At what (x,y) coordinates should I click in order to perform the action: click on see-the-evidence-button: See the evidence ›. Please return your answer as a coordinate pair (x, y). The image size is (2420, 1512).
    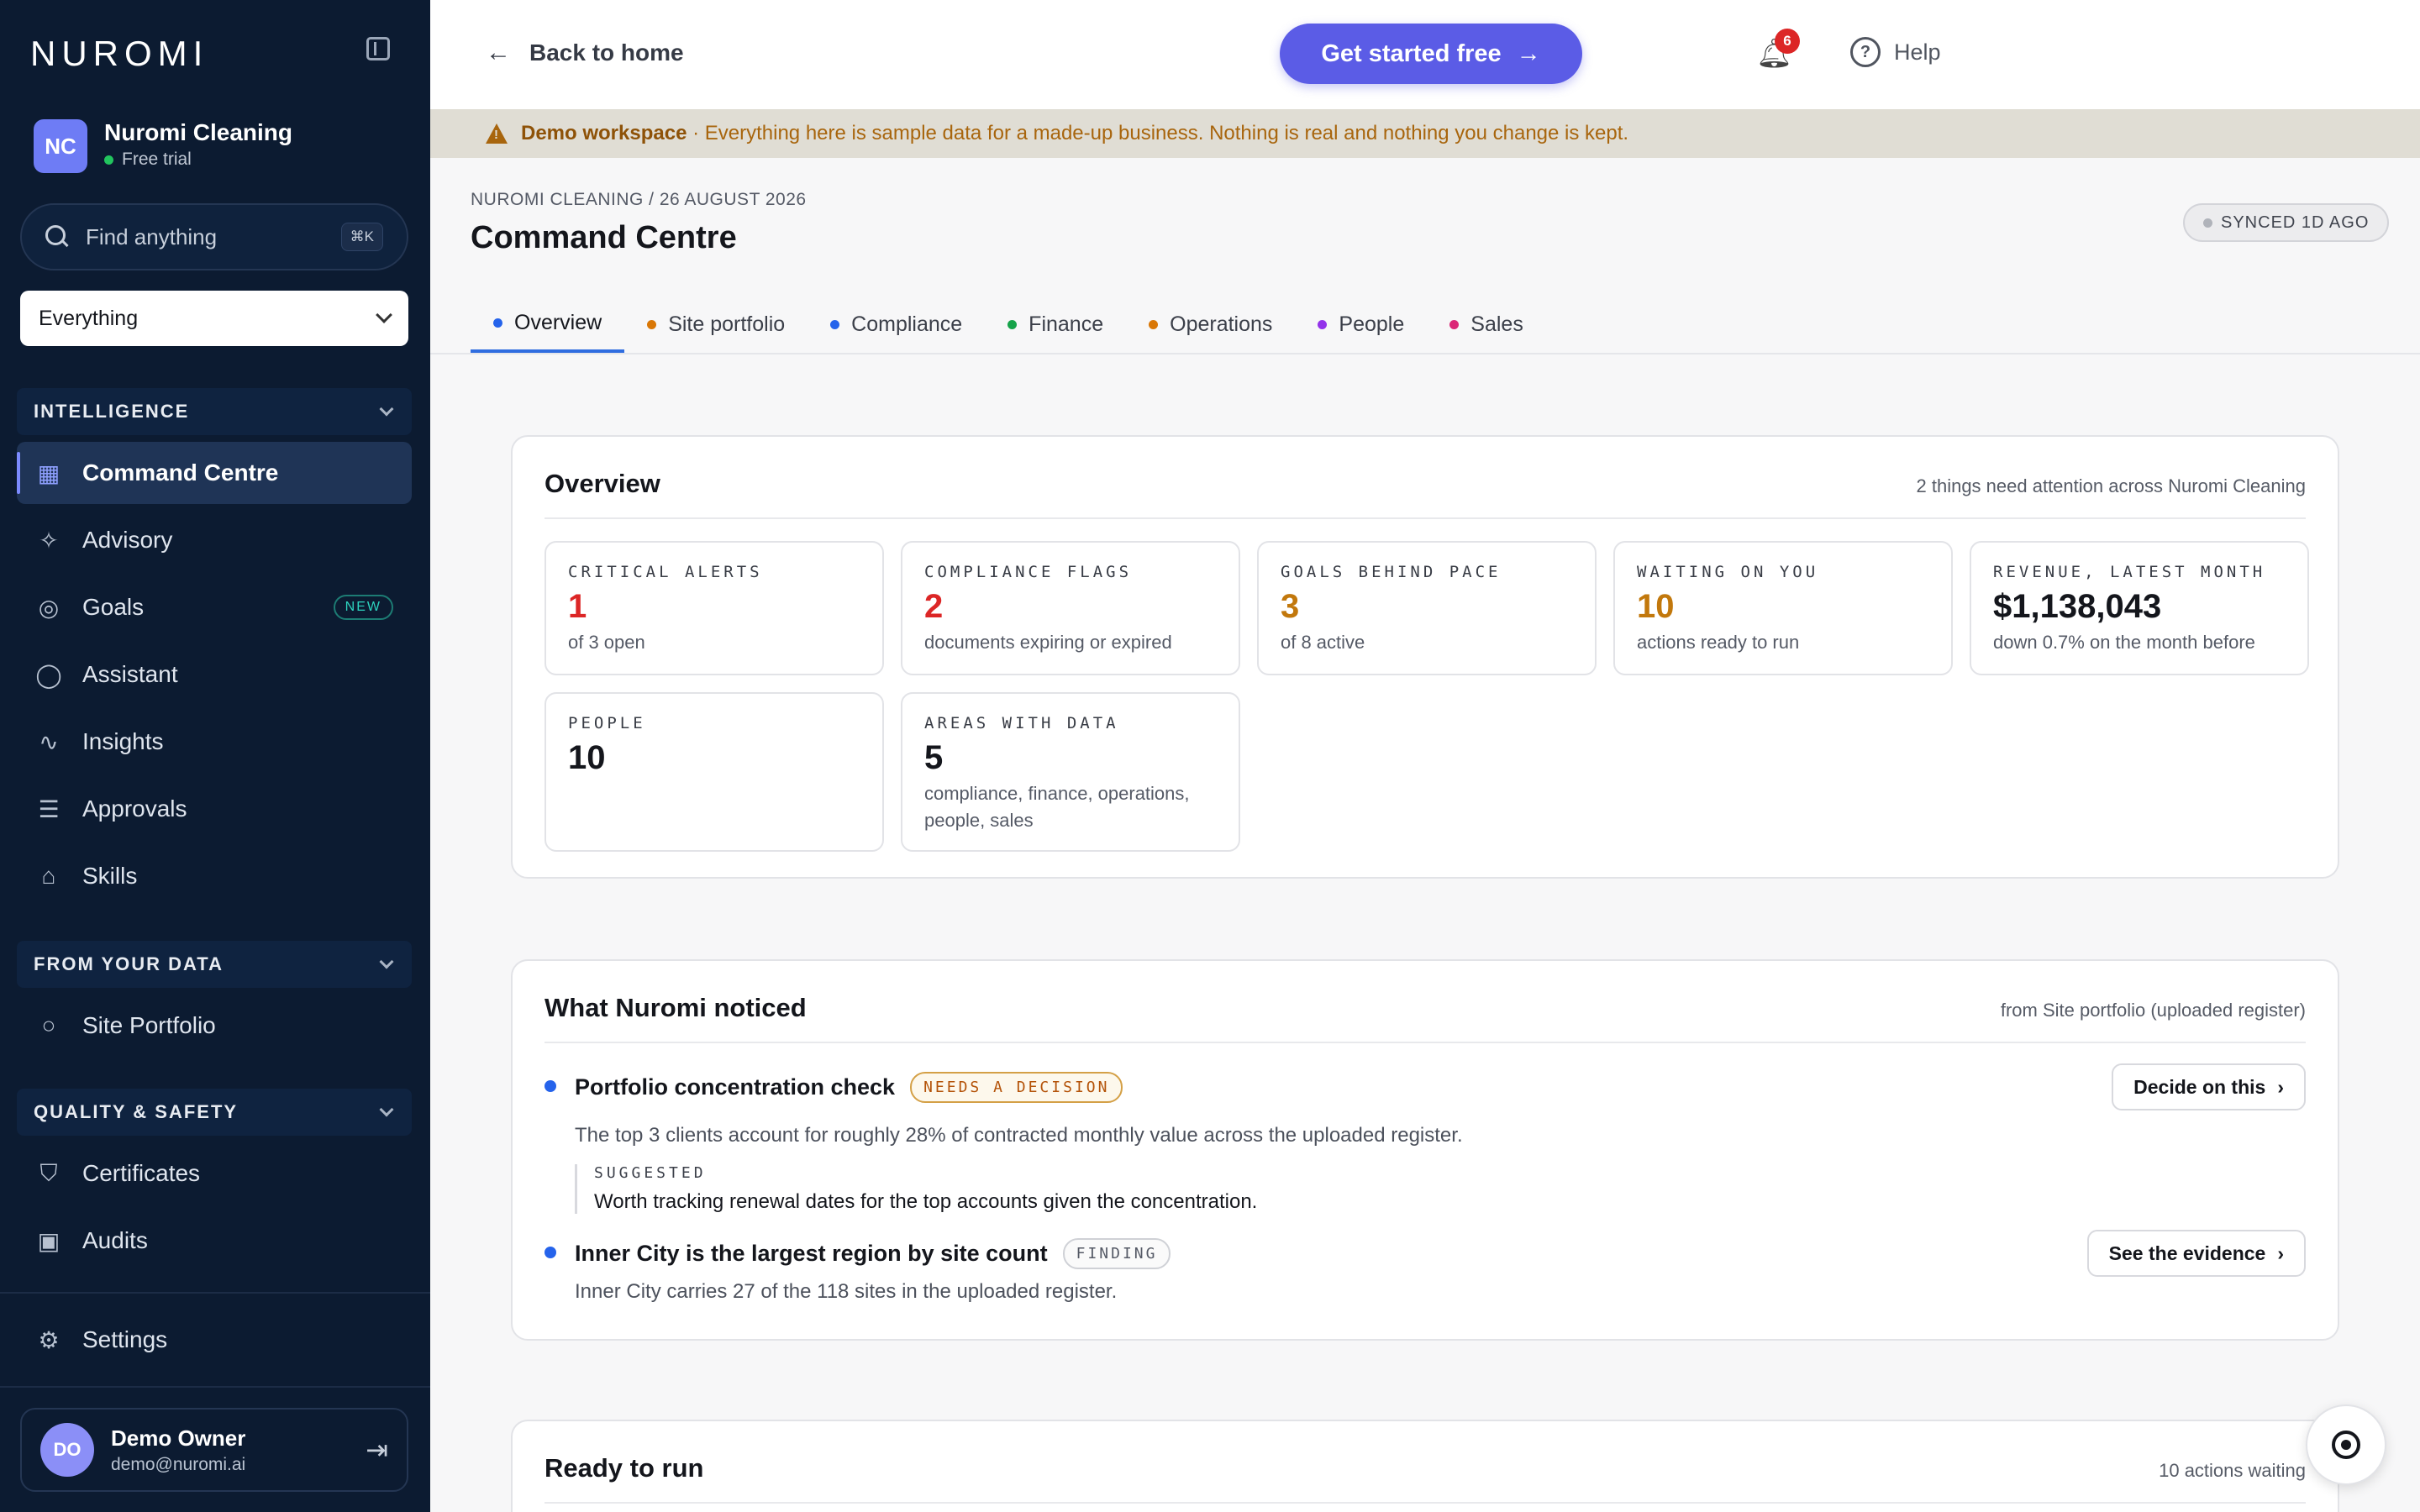
    Looking at the image, I should click on (2196, 1253).